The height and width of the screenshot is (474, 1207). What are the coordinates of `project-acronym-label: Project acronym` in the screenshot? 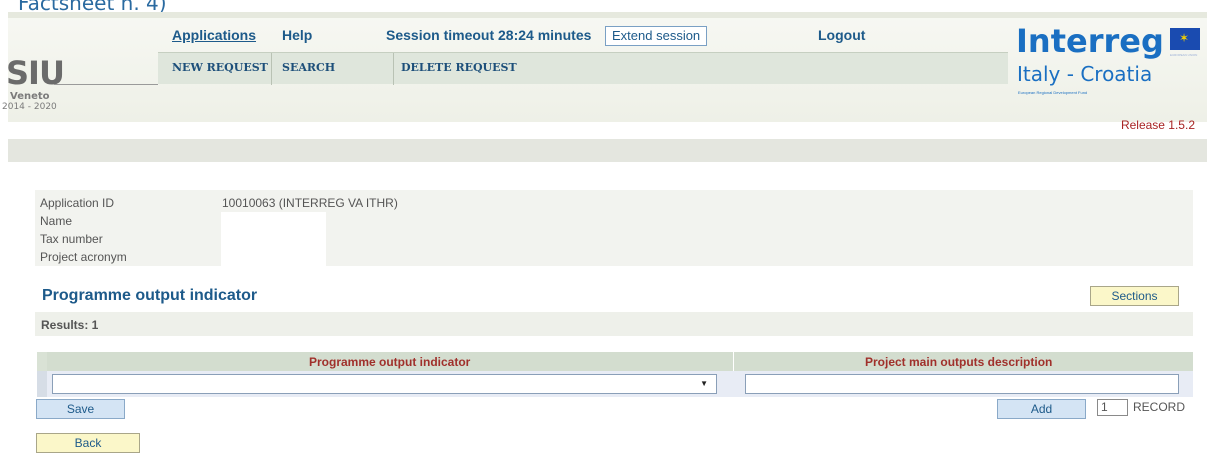 It's located at (83, 257).